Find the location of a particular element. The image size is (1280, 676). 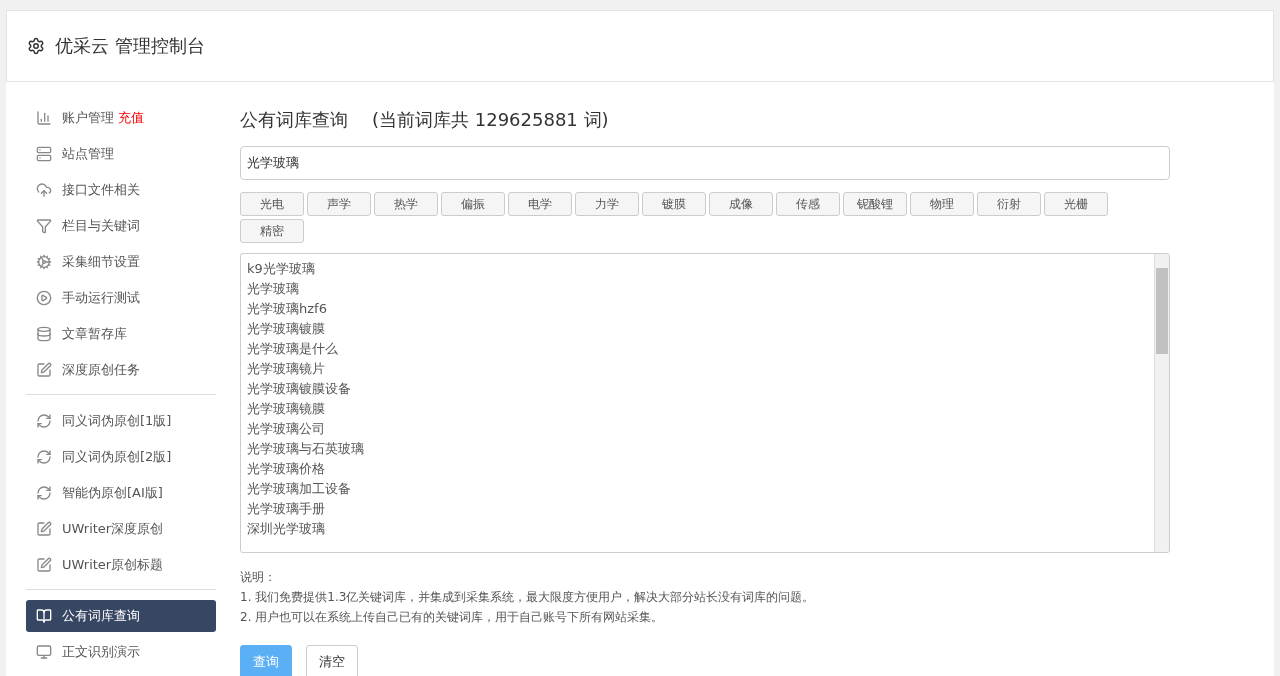

server-icon is located at coordinates (44, 154).